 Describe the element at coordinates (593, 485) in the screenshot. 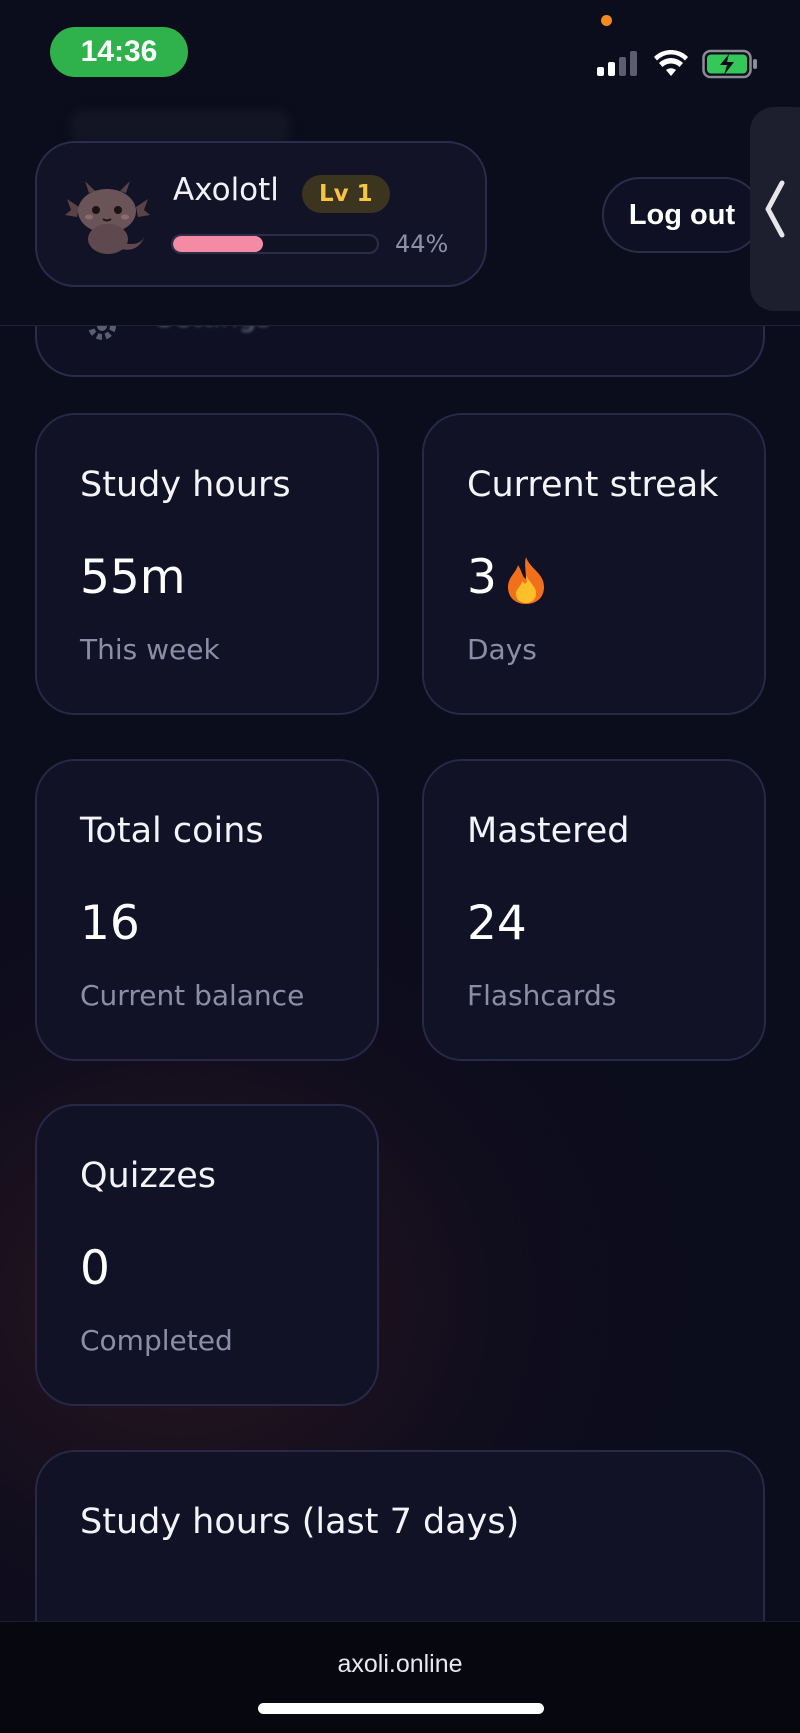

I see `stat-title: Current streak` at that location.